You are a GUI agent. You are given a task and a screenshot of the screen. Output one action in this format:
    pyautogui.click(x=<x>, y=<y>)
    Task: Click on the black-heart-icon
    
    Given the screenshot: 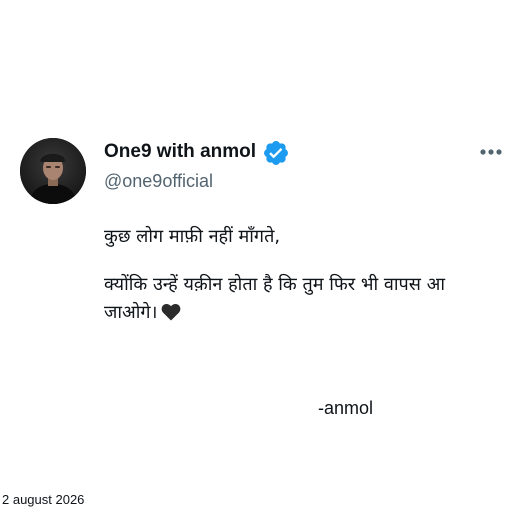 What is the action you would take?
    pyautogui.click(x=171, y=312)
    